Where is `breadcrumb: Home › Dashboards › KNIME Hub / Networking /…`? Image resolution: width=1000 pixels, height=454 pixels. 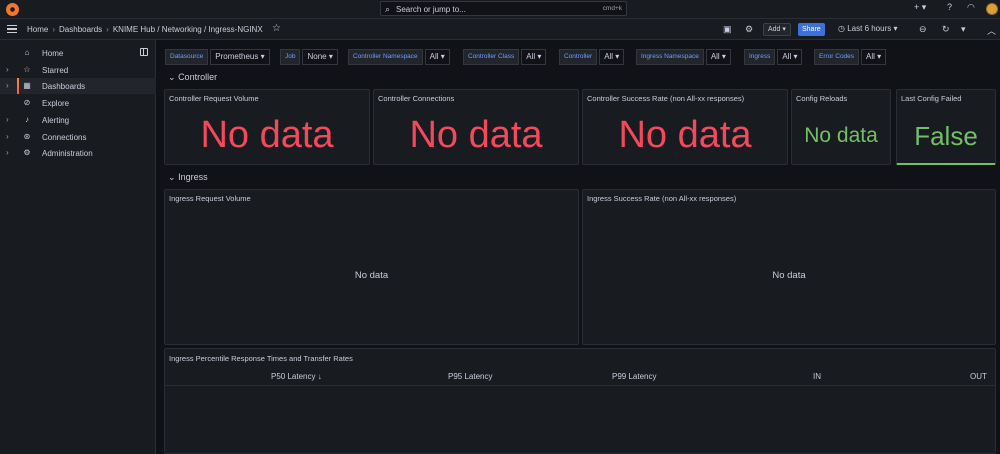 breadcrumb: Home › Dashboards › KNIME Hub / Networking /… is located at coordinates (145, 29).